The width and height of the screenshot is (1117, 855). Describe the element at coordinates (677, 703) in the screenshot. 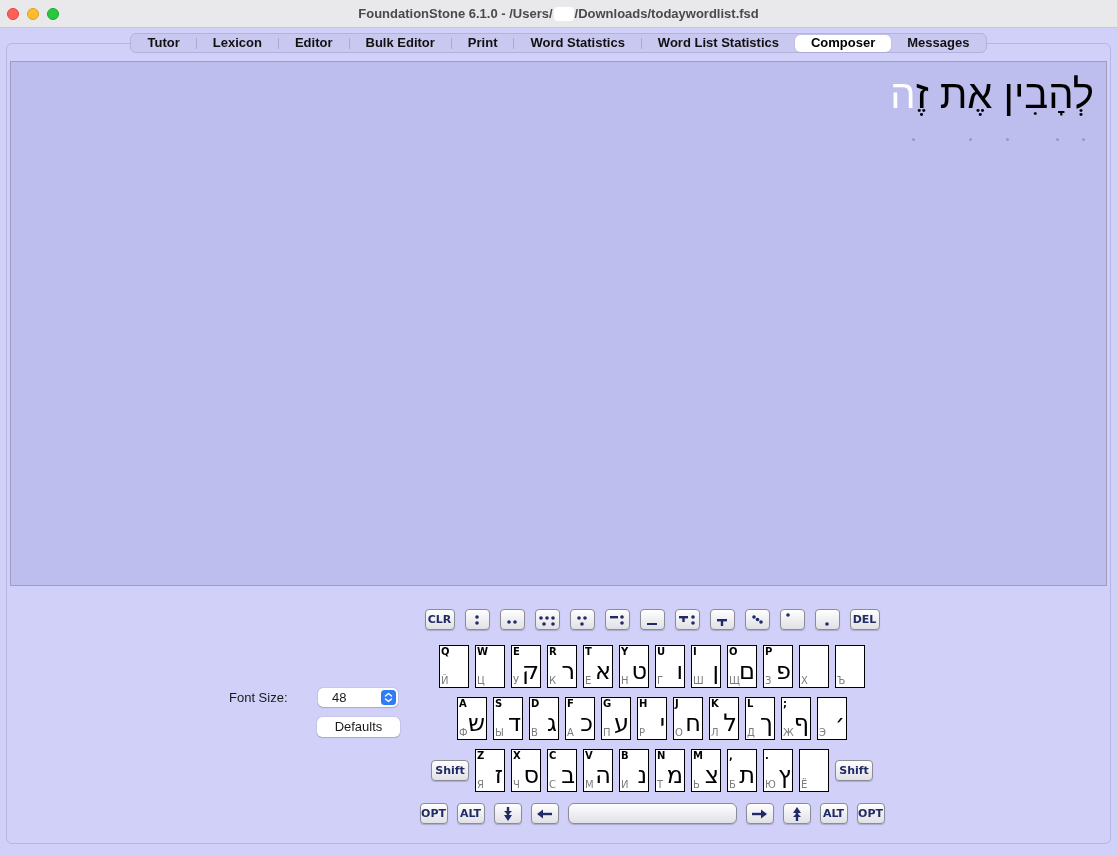

I see `latin-letter: J` at that location.